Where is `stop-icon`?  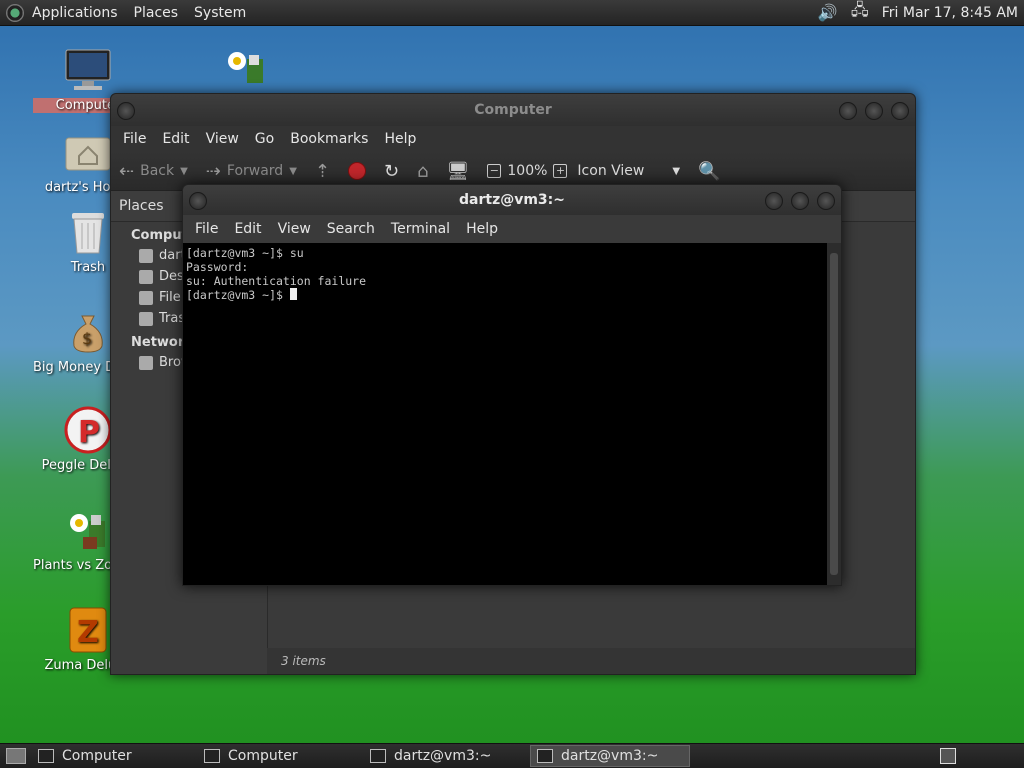
stop-icon is located at coordinates (357, 171).